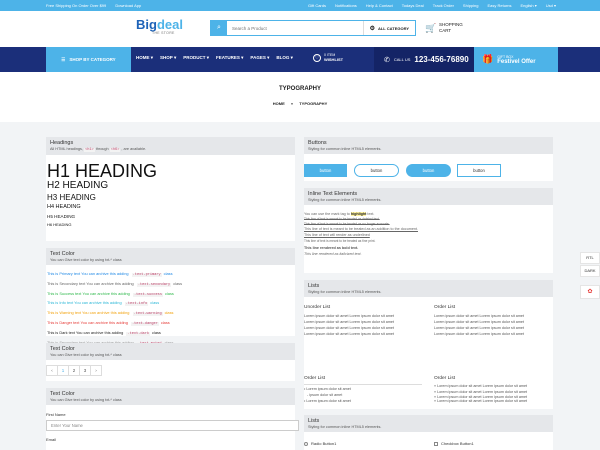 The width and height of the screenshot is (600, 450). Describe the element at coordinates (436, 443) in the screenshot. I see `checkbox-icon` at that location.